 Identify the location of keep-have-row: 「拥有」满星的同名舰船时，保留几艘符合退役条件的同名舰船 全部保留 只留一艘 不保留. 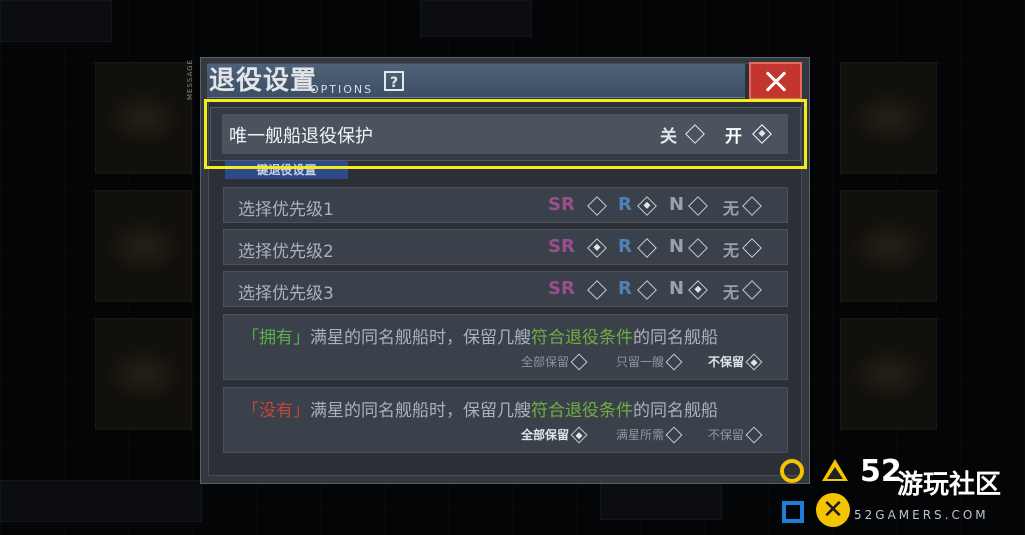
(505, 347).